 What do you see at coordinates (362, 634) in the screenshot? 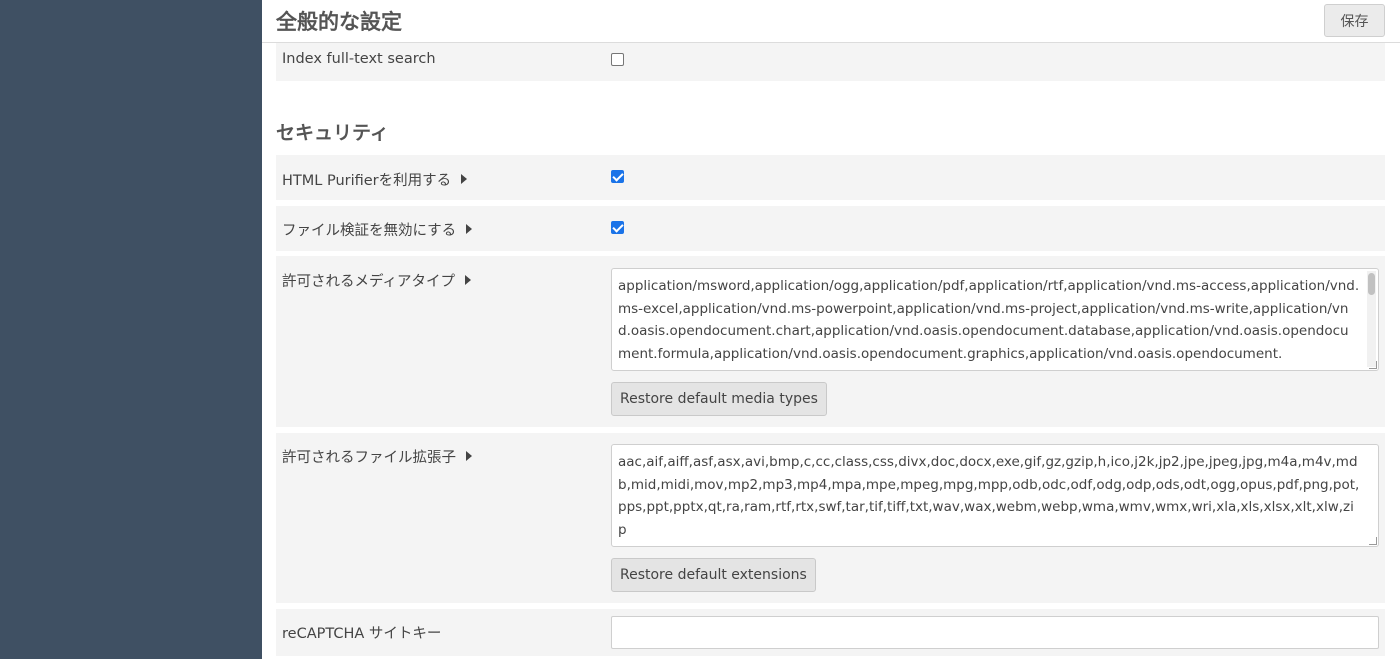
I see `recaptcha-site-key-label: reCAPTCHA サイトキー` at bounding box center [362, 634].